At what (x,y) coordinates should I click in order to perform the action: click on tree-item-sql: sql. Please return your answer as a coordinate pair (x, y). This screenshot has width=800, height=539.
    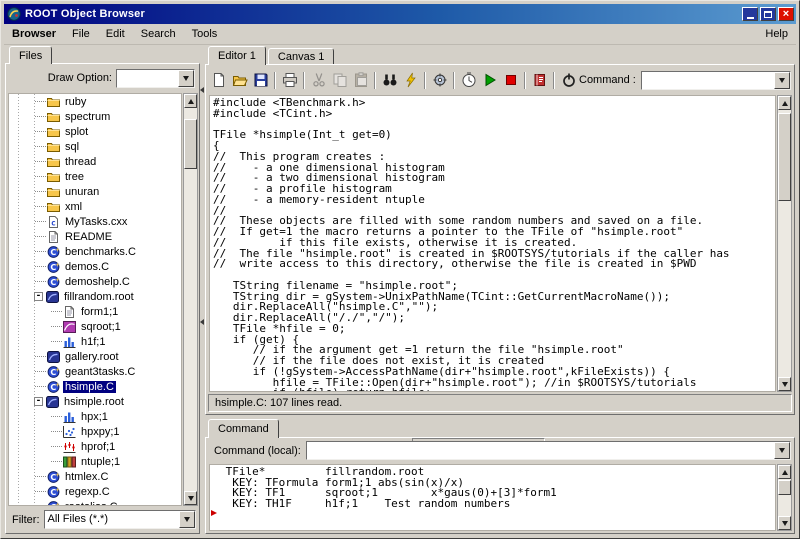
    Looking at the image, I should click on (95, 146).